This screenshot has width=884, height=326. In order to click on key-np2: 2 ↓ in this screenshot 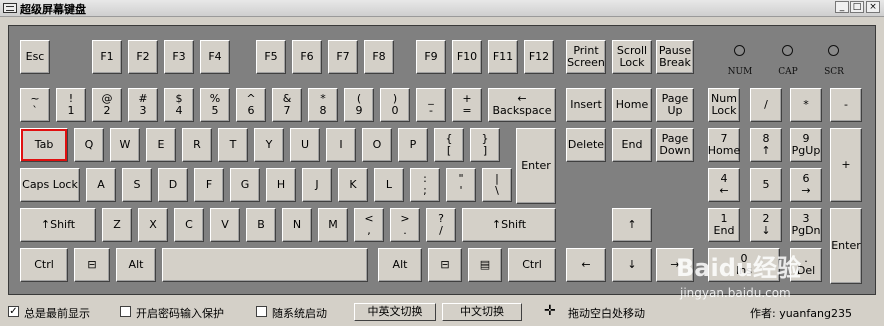, I will do `click(766, 225)`.